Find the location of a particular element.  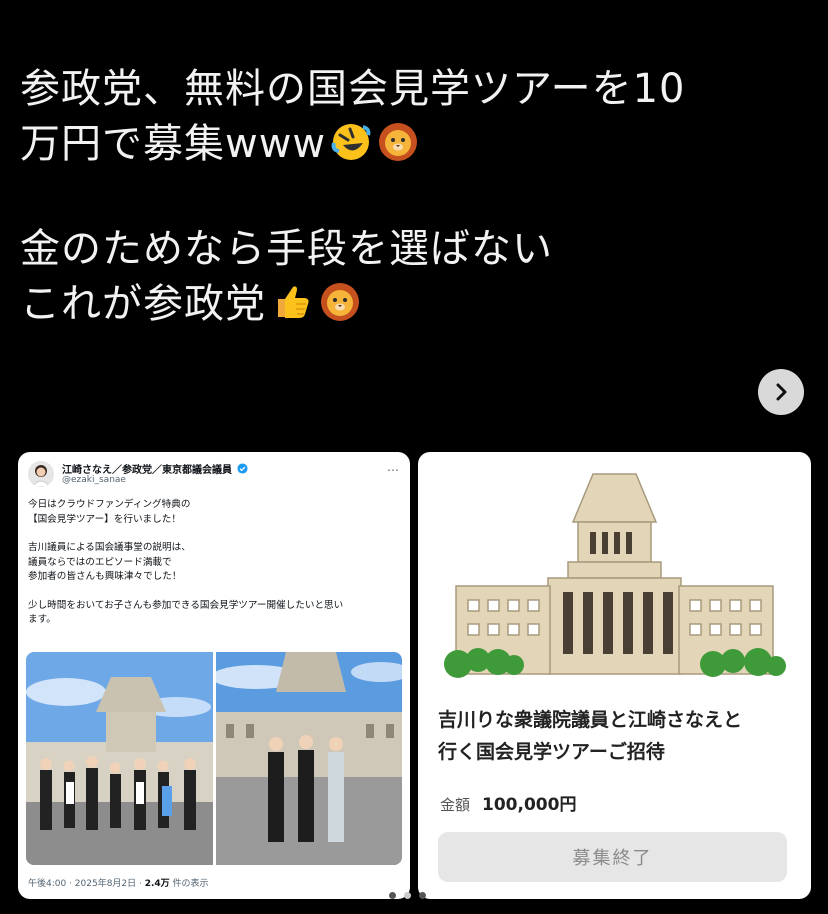

post-line-4: これが参政党 is located at coordinates (410, 304).